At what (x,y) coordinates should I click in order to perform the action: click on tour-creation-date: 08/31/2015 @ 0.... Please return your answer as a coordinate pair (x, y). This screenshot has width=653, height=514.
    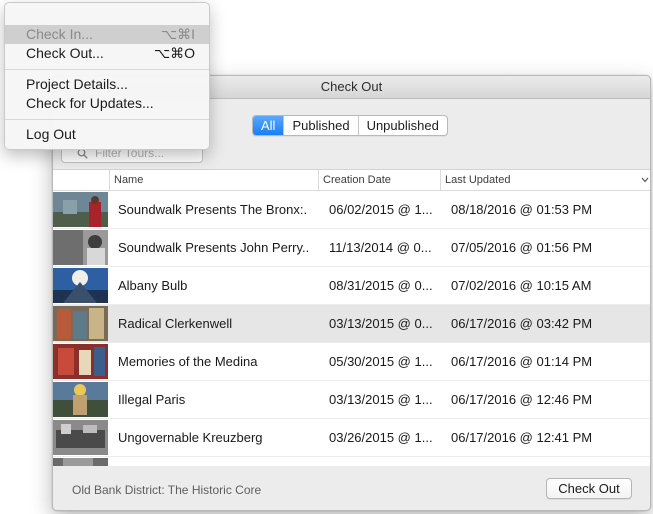
    Looking at the image, I should click on (381, 285).